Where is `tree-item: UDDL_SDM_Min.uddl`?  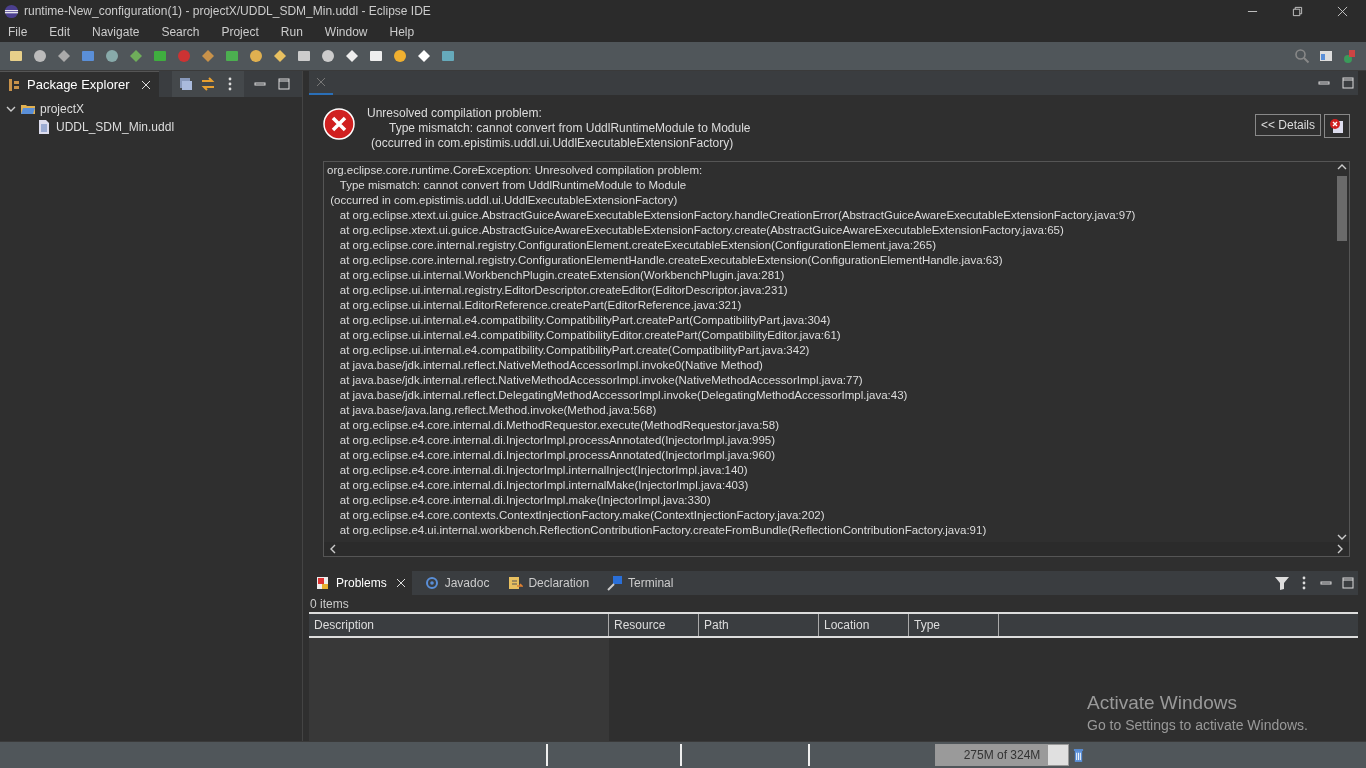
tree-item: UDDL_SDM_Min.uddl is located at coordinates (154, 127).